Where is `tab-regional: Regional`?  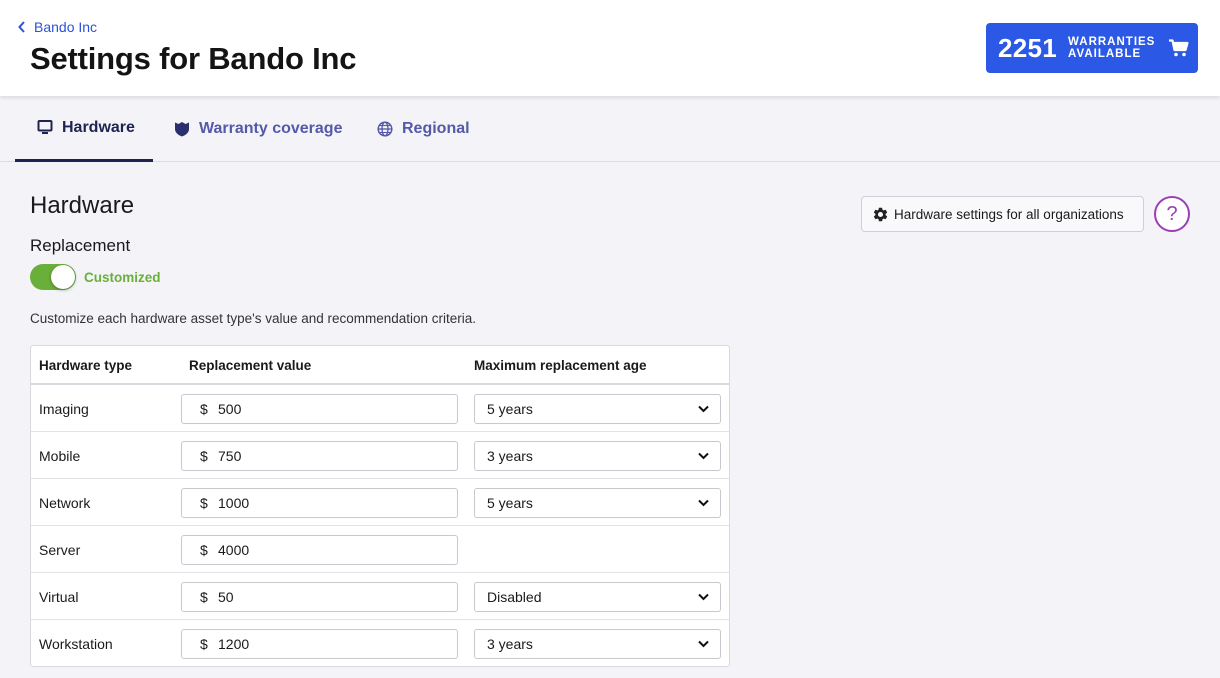
tab-regional: Regional is located at coordinates (423, 129).